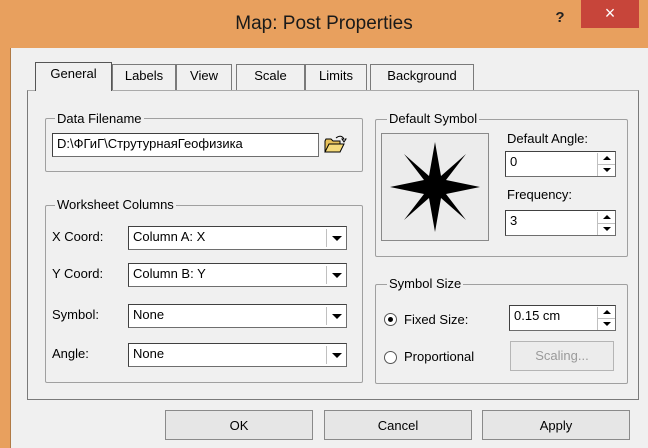 The image size is (648, 448). Describe the element at coordinates (237, 238) in the screenshot. I see `x-coord-dropdown: Column A: X` at that location.